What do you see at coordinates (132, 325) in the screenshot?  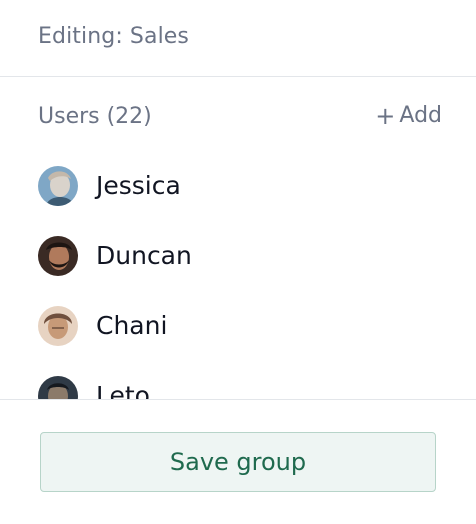 I see `user-name: Chani` at bounding box center [132, 325].